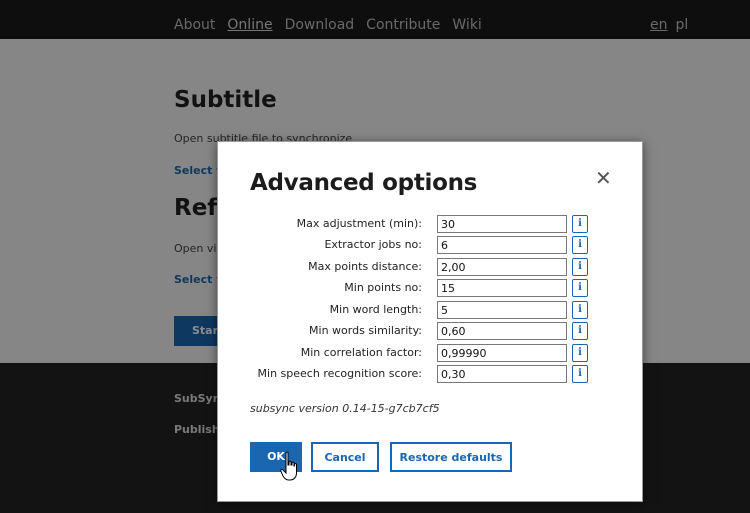 The height and width of the screenshot is (513, 750). Describe the element at coordinates (365, 266) in the screenshot. I see `option-label: Max points distance:` at that location.